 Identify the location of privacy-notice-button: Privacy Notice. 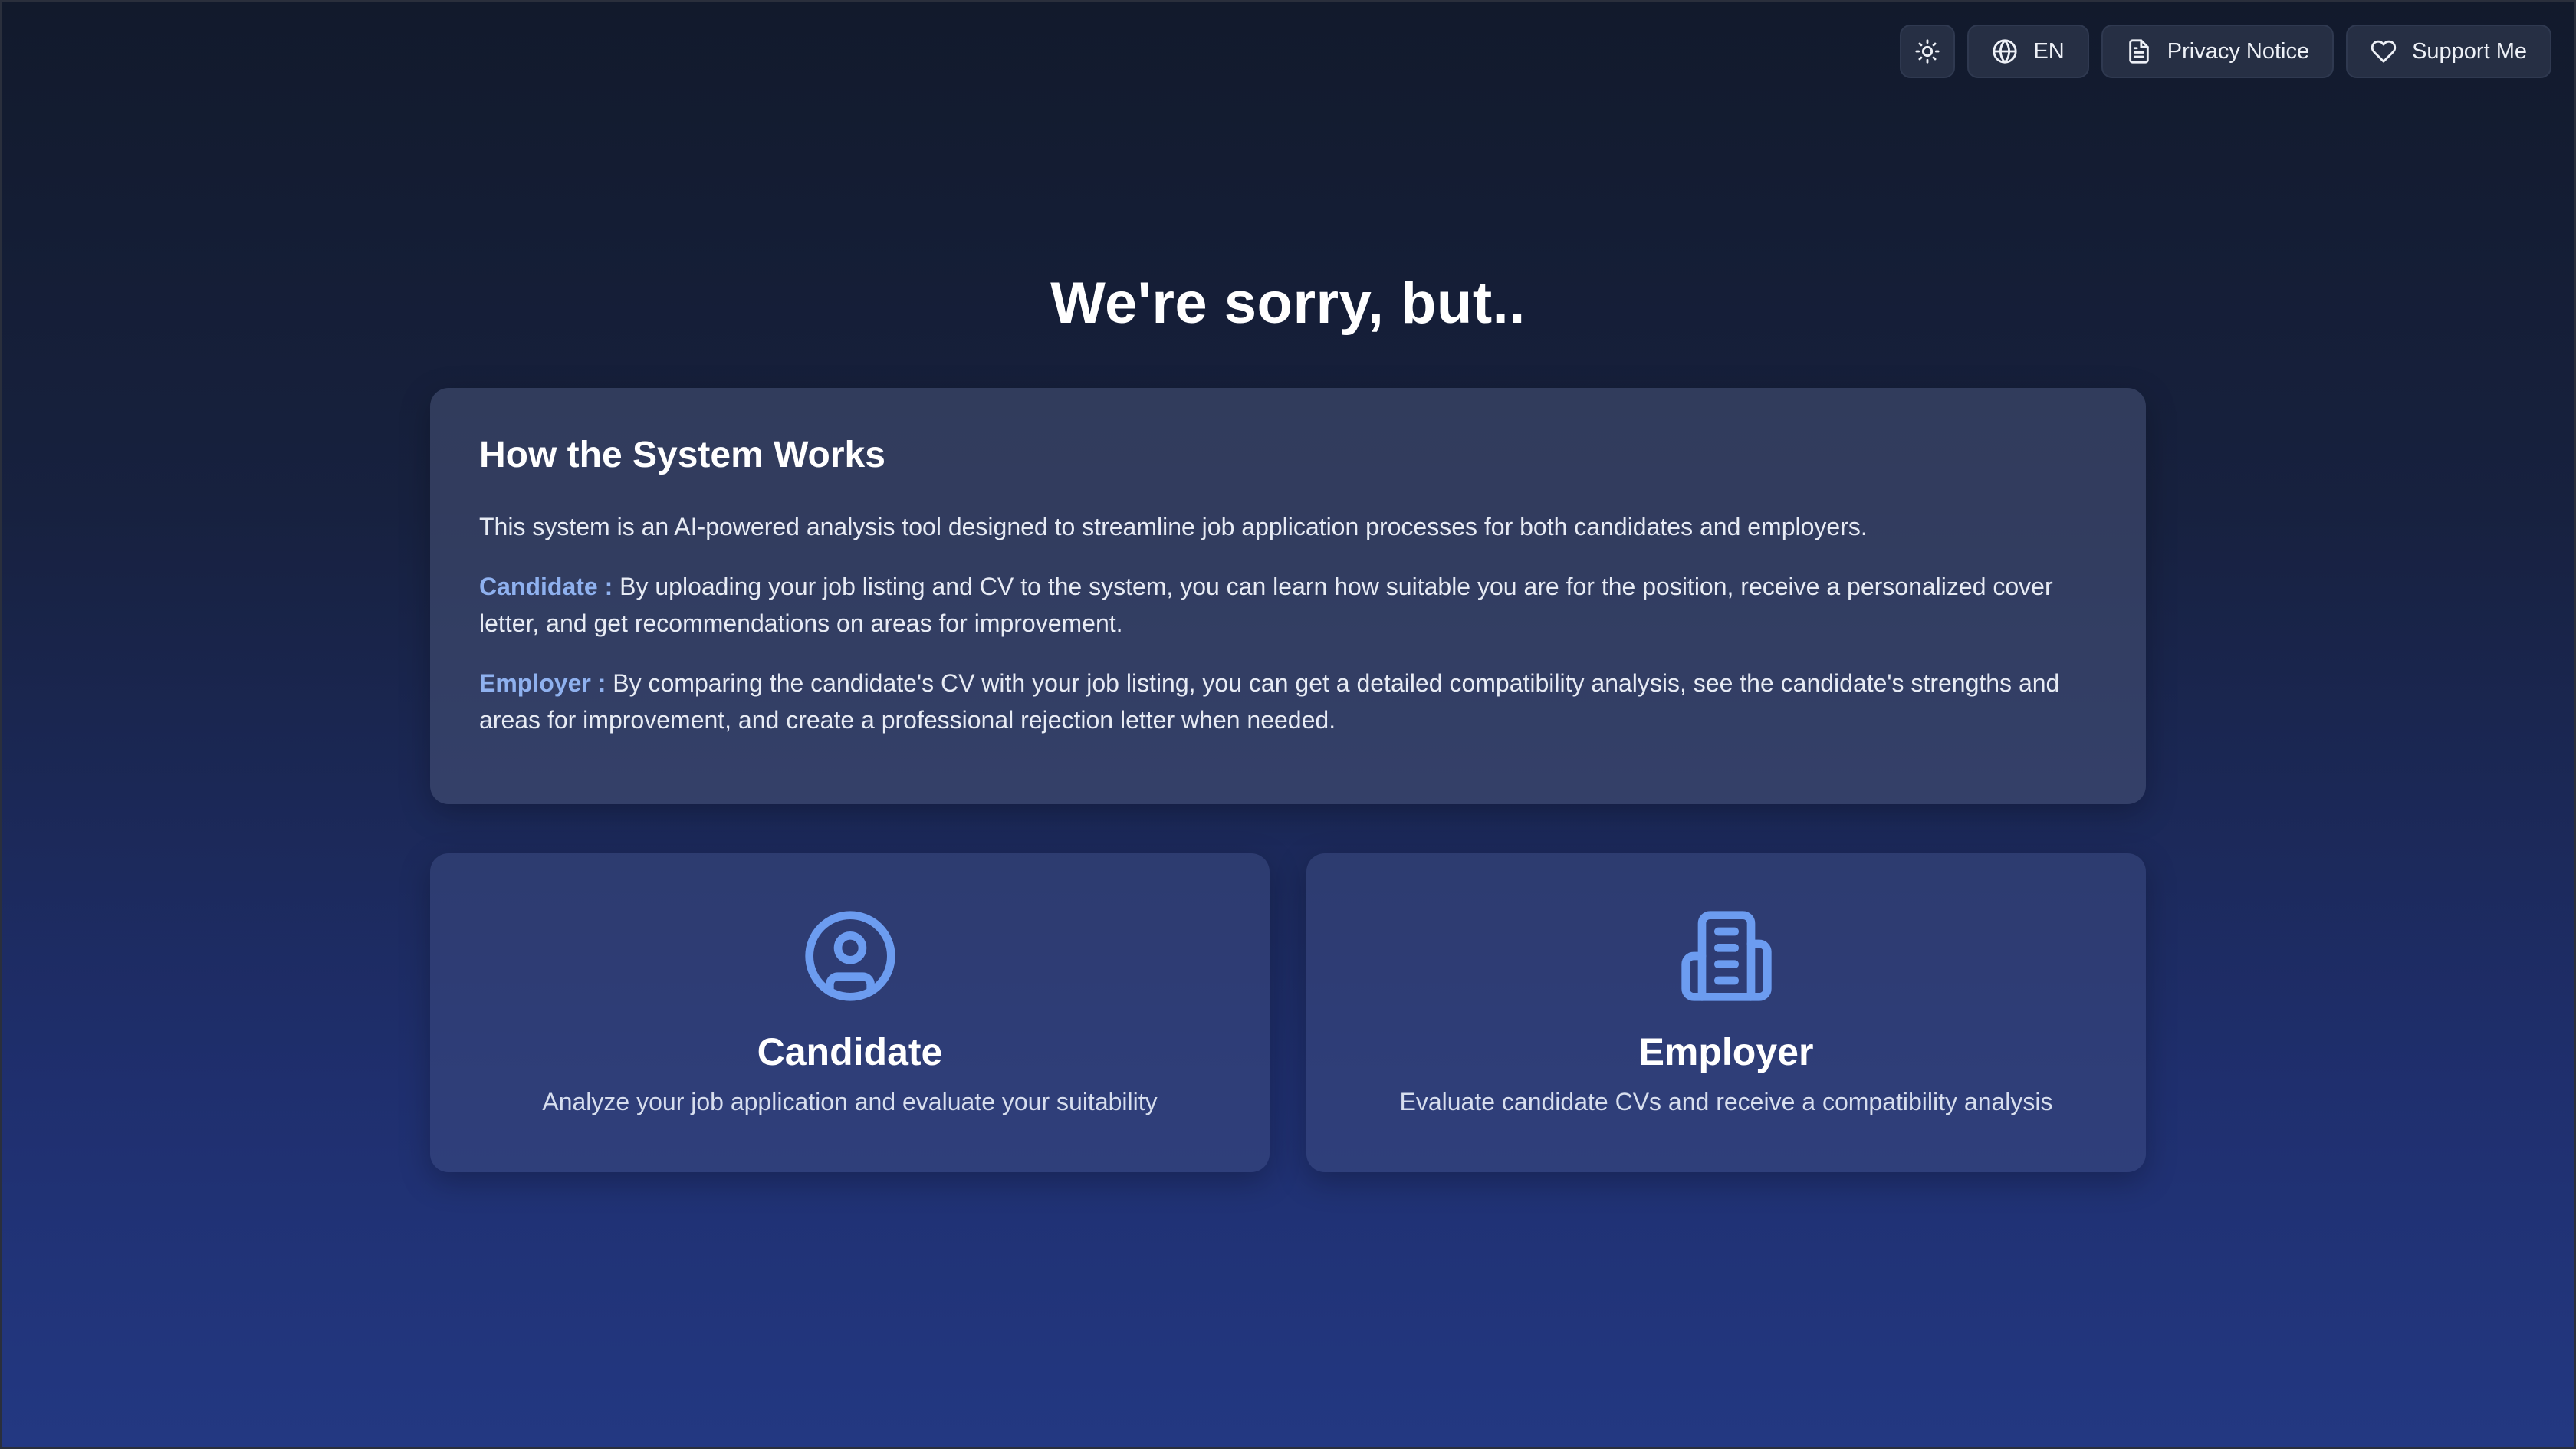
(2217, 52).